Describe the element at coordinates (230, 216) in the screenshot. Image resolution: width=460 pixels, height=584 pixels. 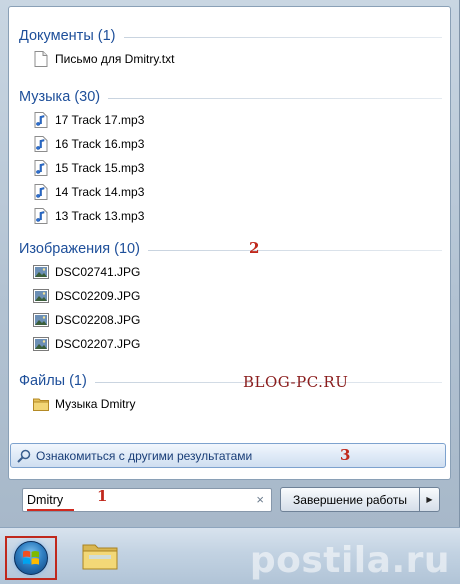
I see `list-item: 13 Track 13.mp3` at that location.